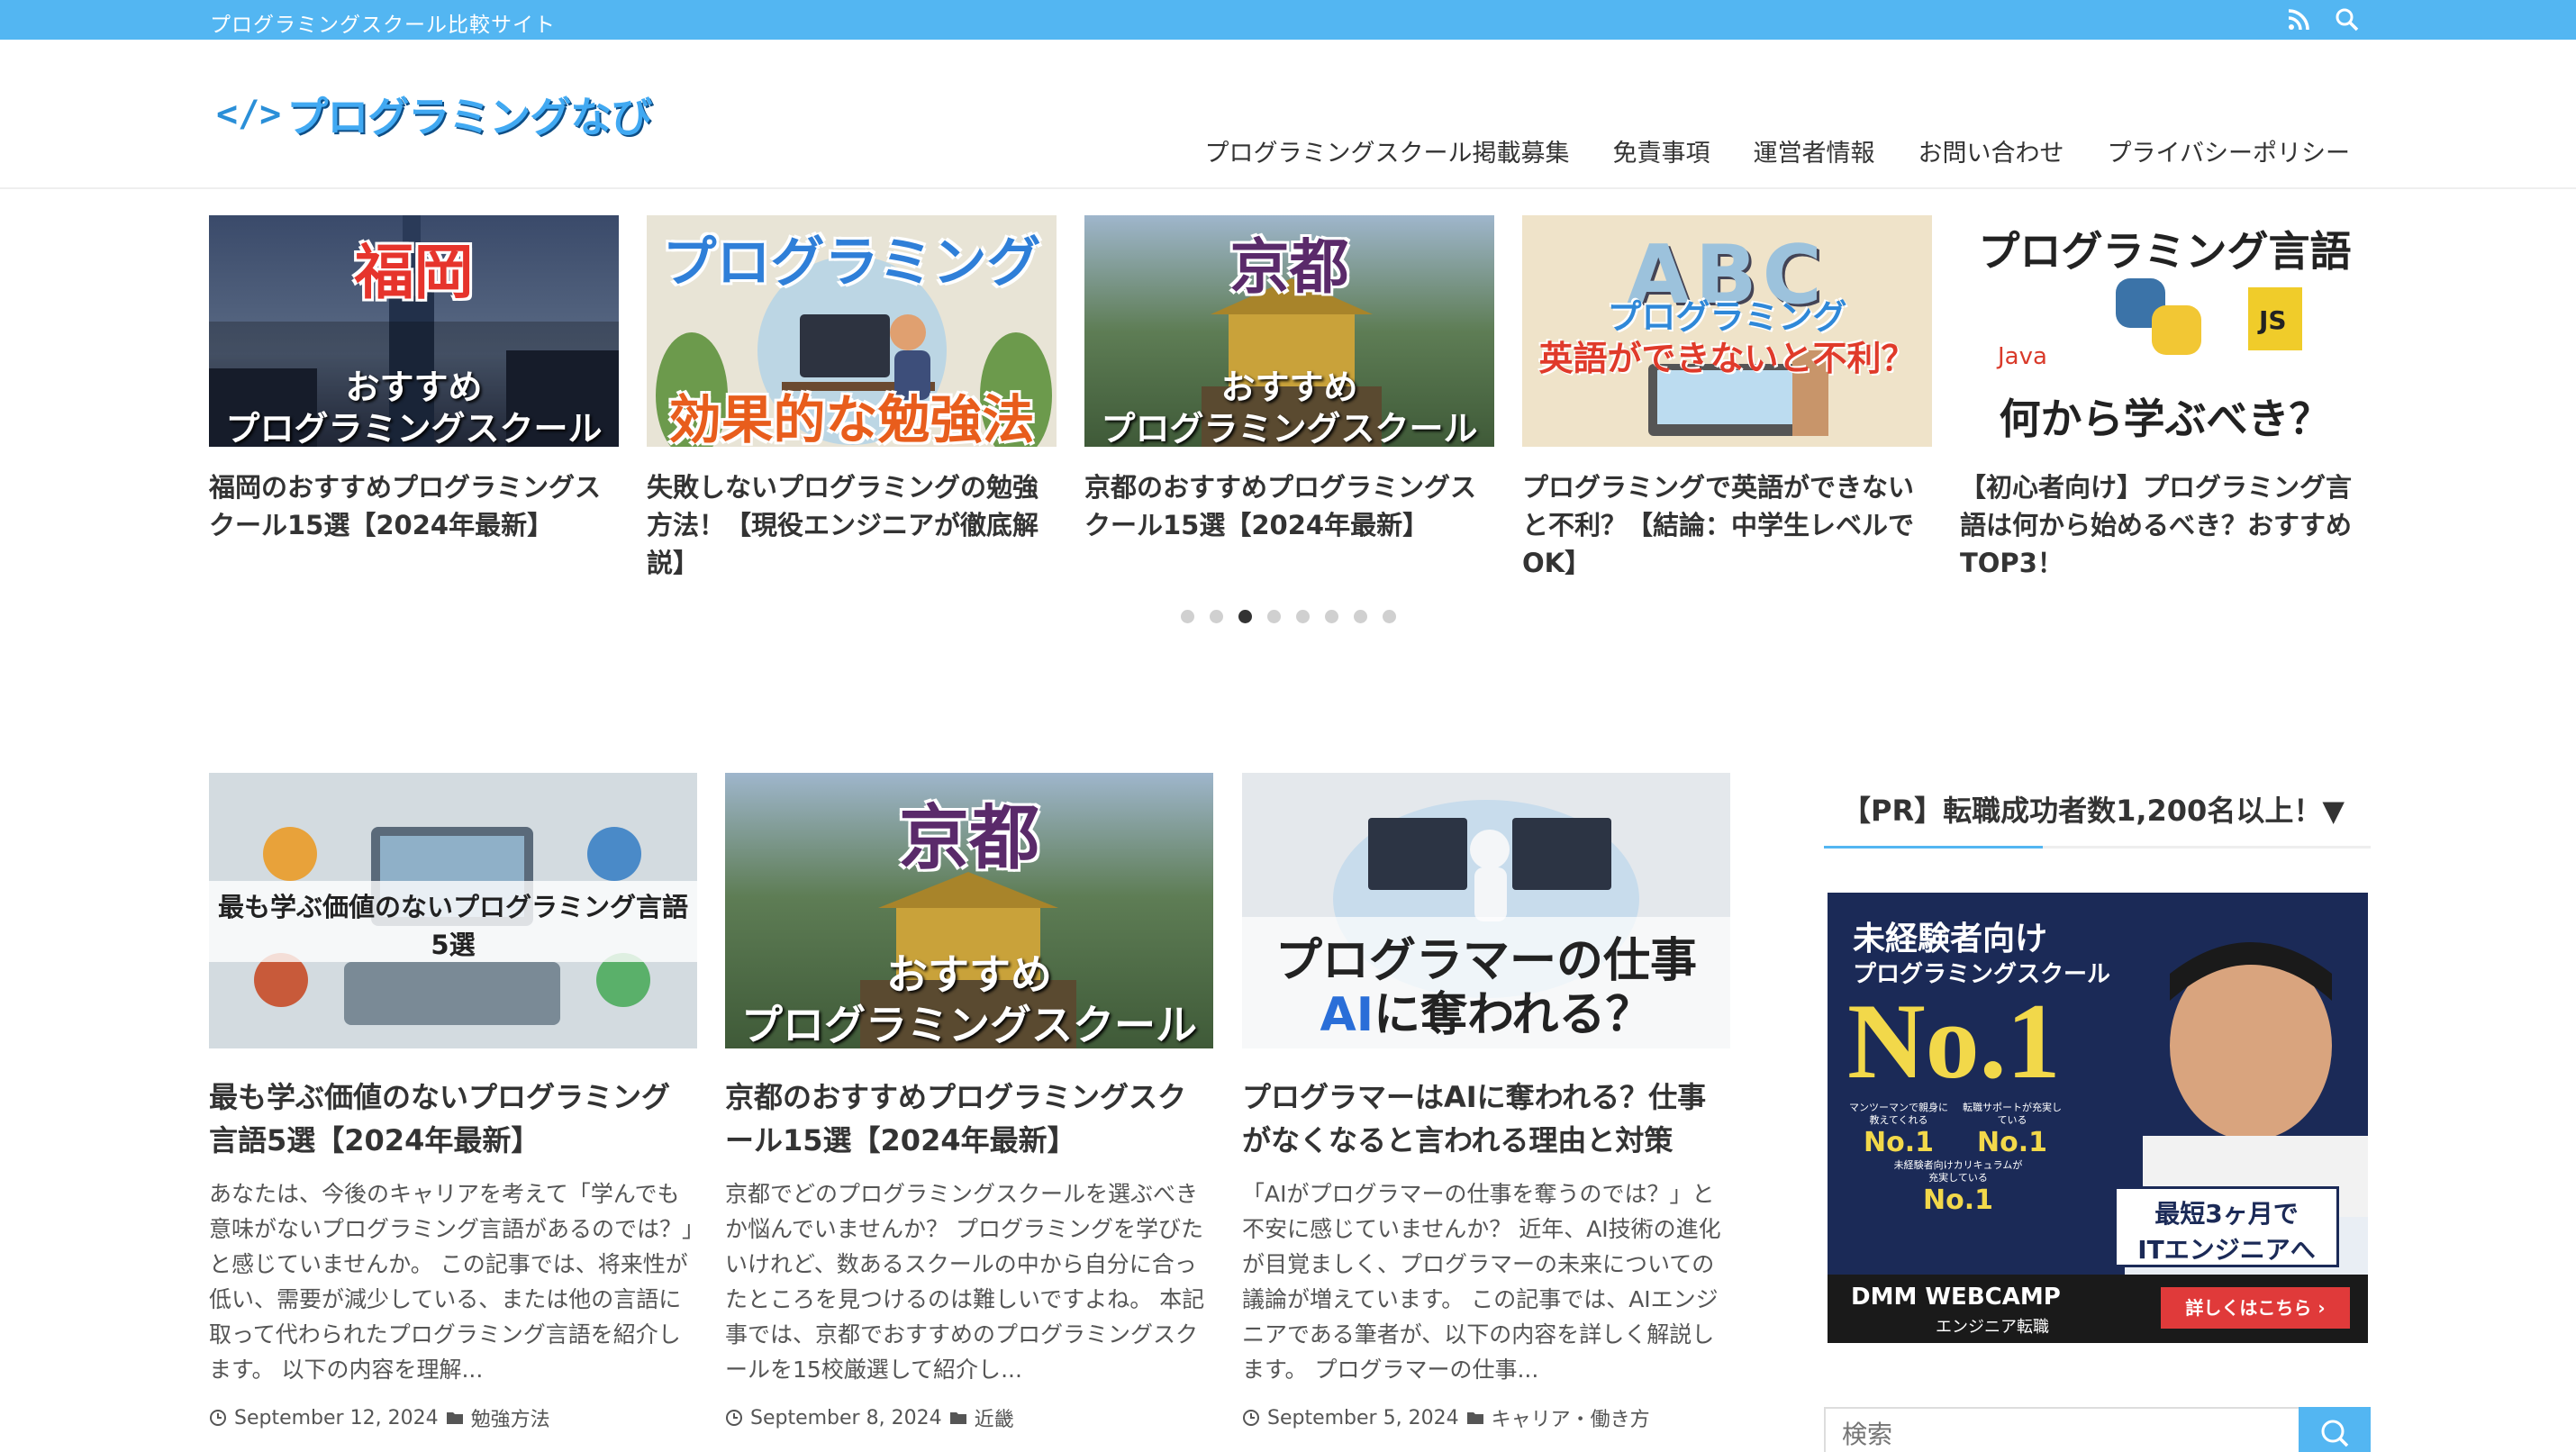  Describe the element at coordinates (2064, 1430) in the screenshot. I see `search-input` at that location.